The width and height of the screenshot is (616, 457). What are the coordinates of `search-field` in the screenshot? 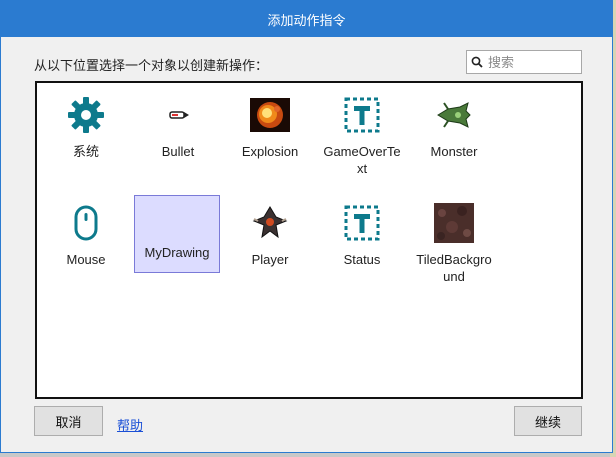 It's located at (524, 62).